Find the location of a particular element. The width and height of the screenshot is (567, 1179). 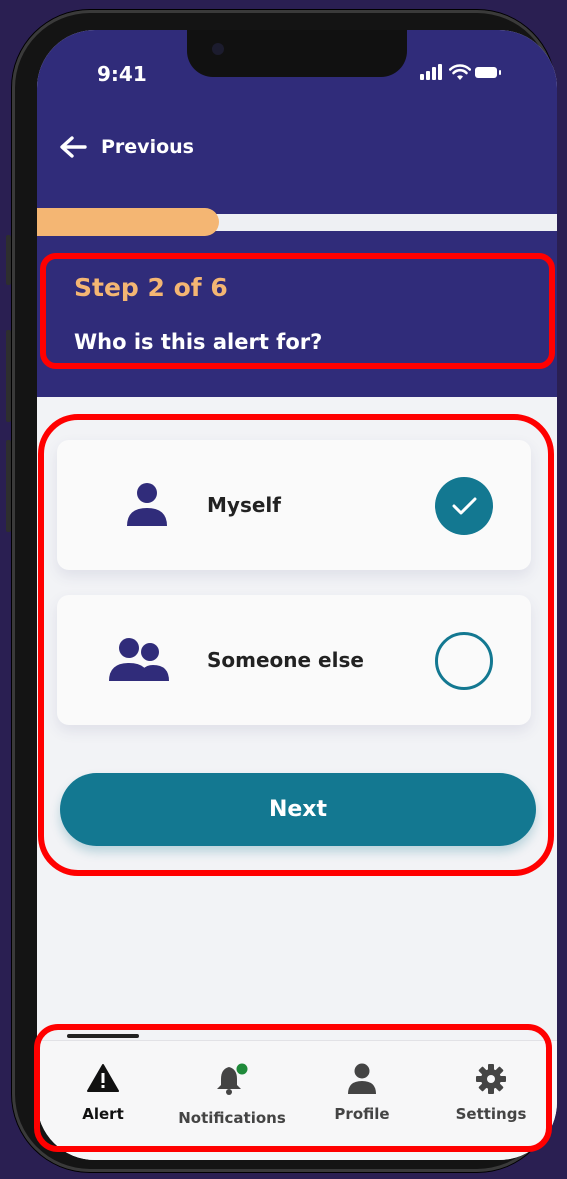

progress-track is located at coordinates (297, 222).